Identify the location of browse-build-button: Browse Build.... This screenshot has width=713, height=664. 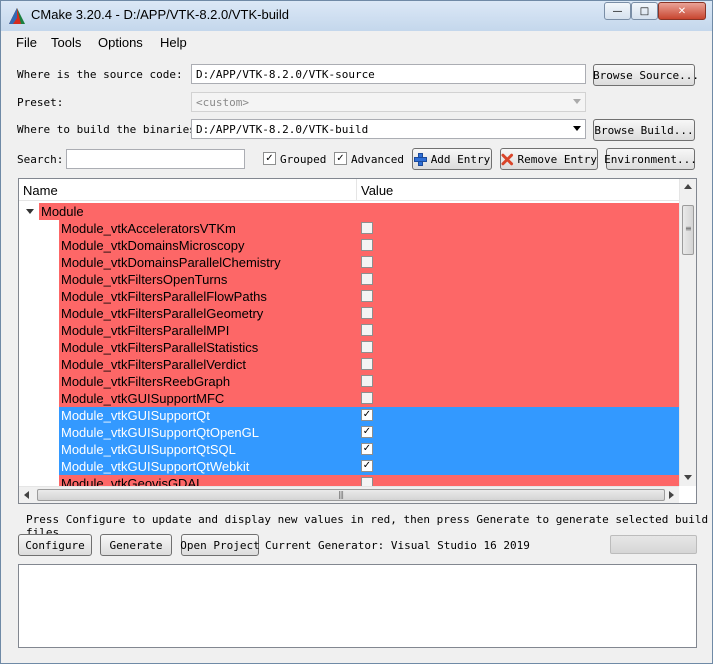
(644, 130).